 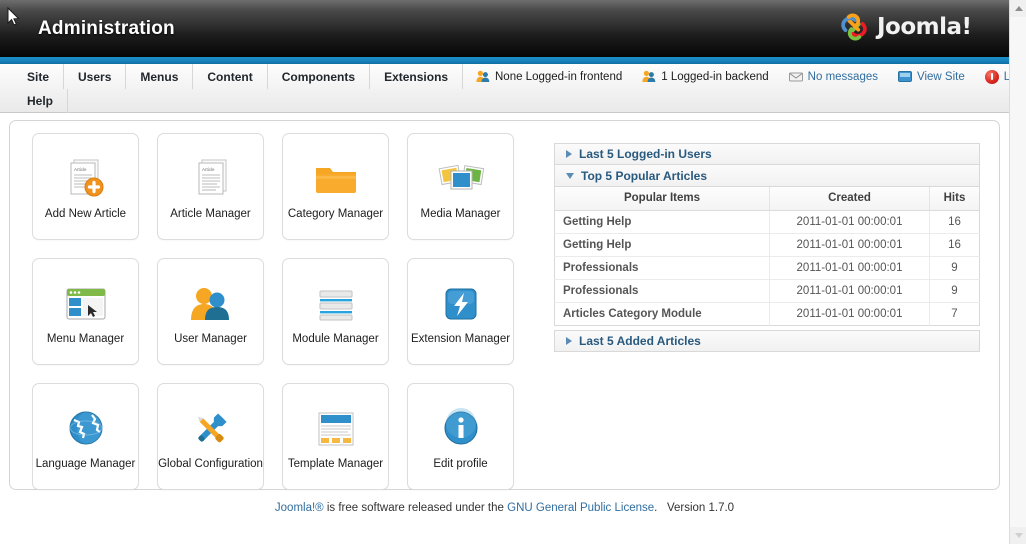 What do you see at coordinates (904, 76) in the screenshot?
I see `monitor-icon` at bounding box center [904, 76].